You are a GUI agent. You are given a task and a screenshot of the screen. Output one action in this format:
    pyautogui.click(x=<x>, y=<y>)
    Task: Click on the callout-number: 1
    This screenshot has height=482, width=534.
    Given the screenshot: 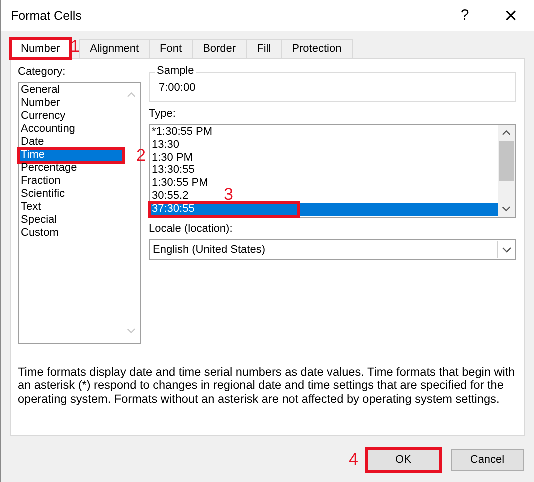 What is the action you would take?
    pyautogui.click(x=75, y=46)
    